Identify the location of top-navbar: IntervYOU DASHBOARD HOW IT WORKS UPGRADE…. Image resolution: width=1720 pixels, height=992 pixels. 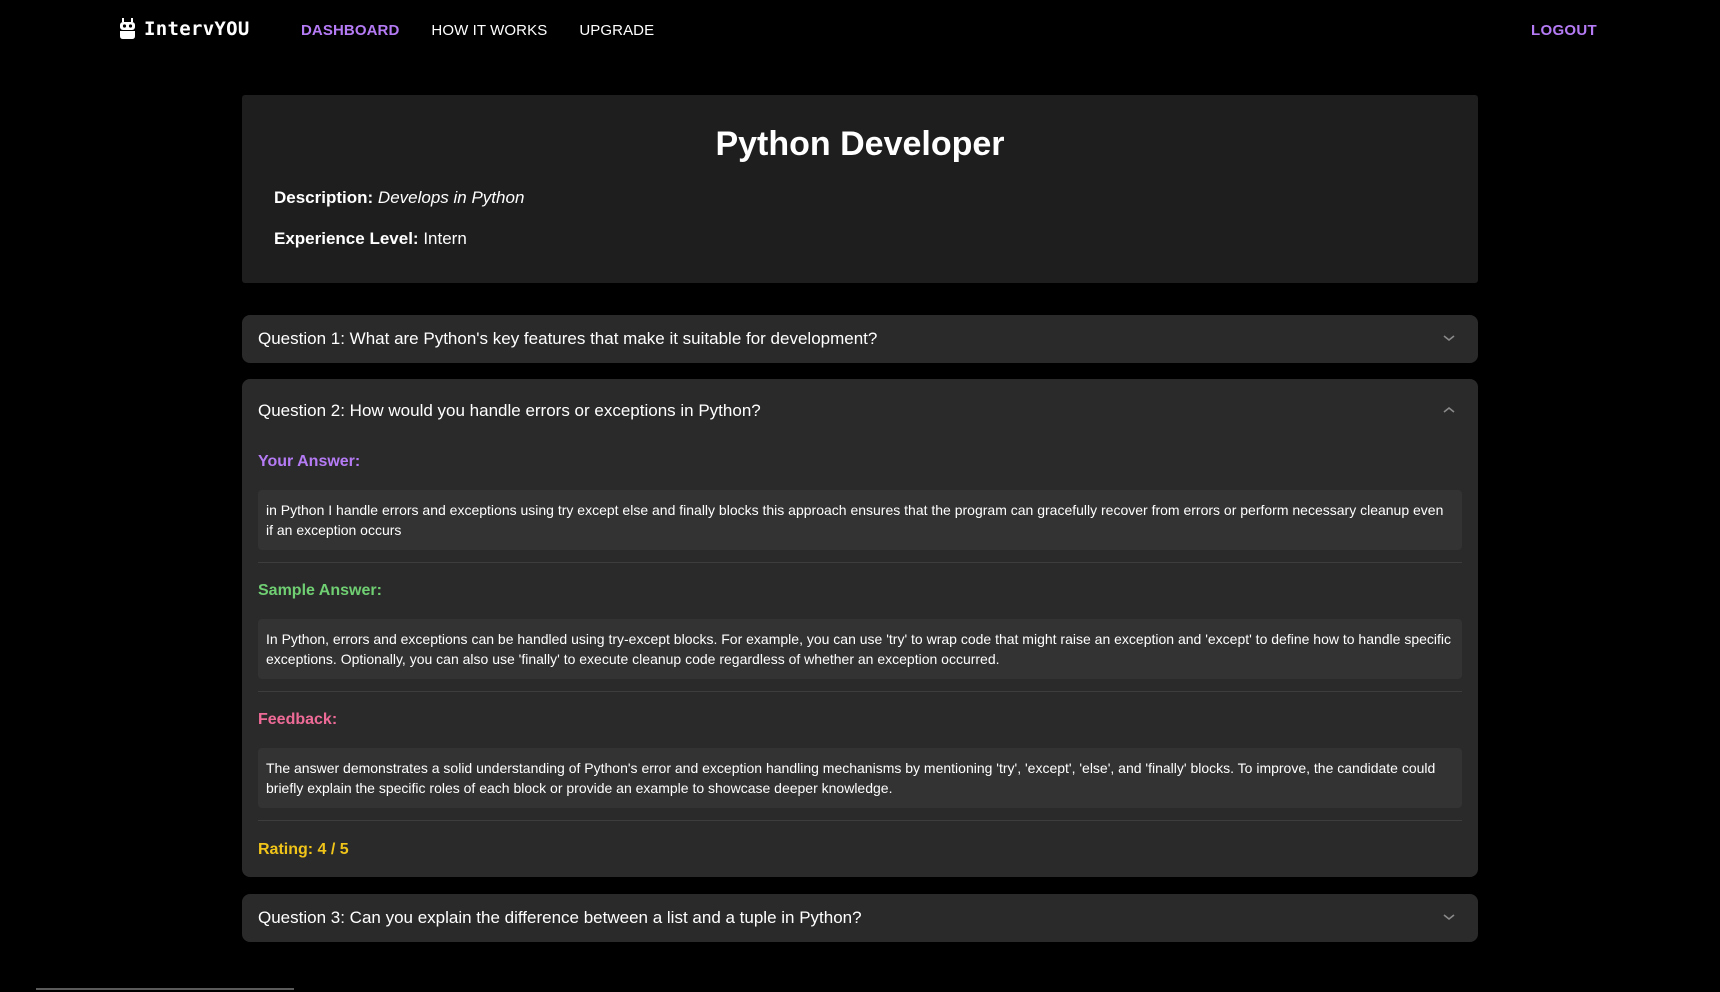
(860, 31).